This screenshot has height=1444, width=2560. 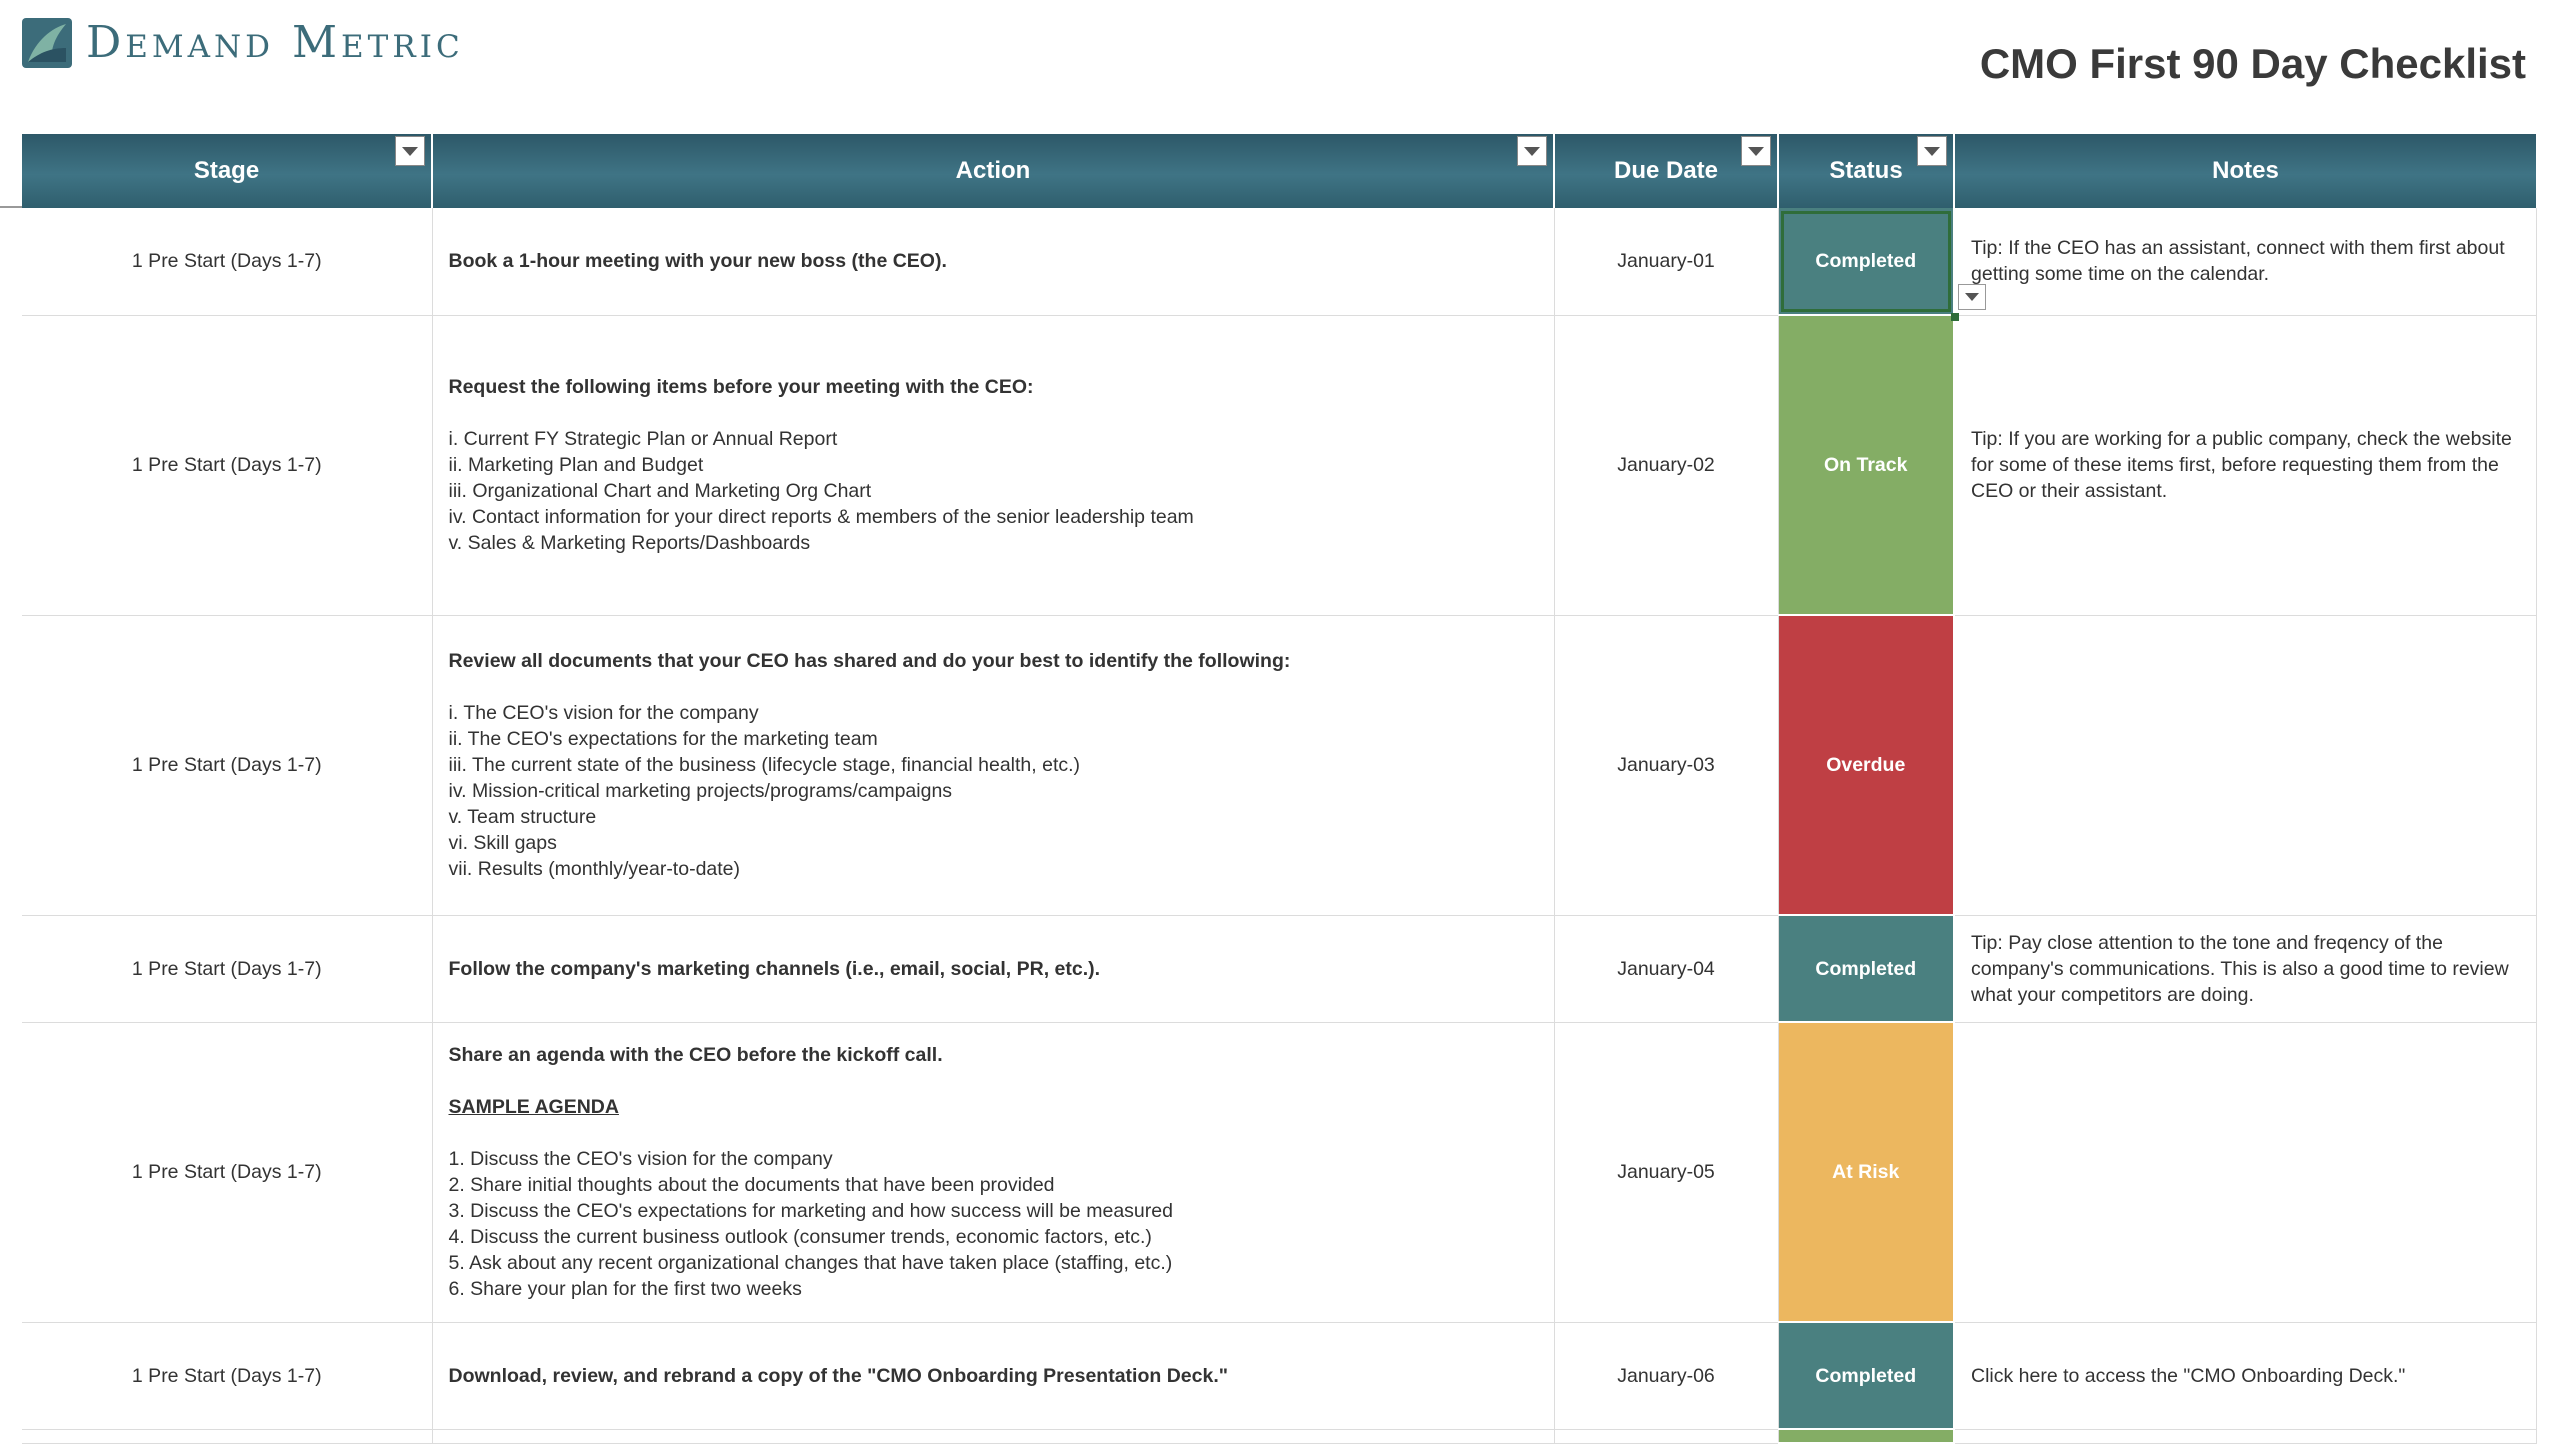 I want to click on status-cell: At Risk, so click(x=1866, y=1172).